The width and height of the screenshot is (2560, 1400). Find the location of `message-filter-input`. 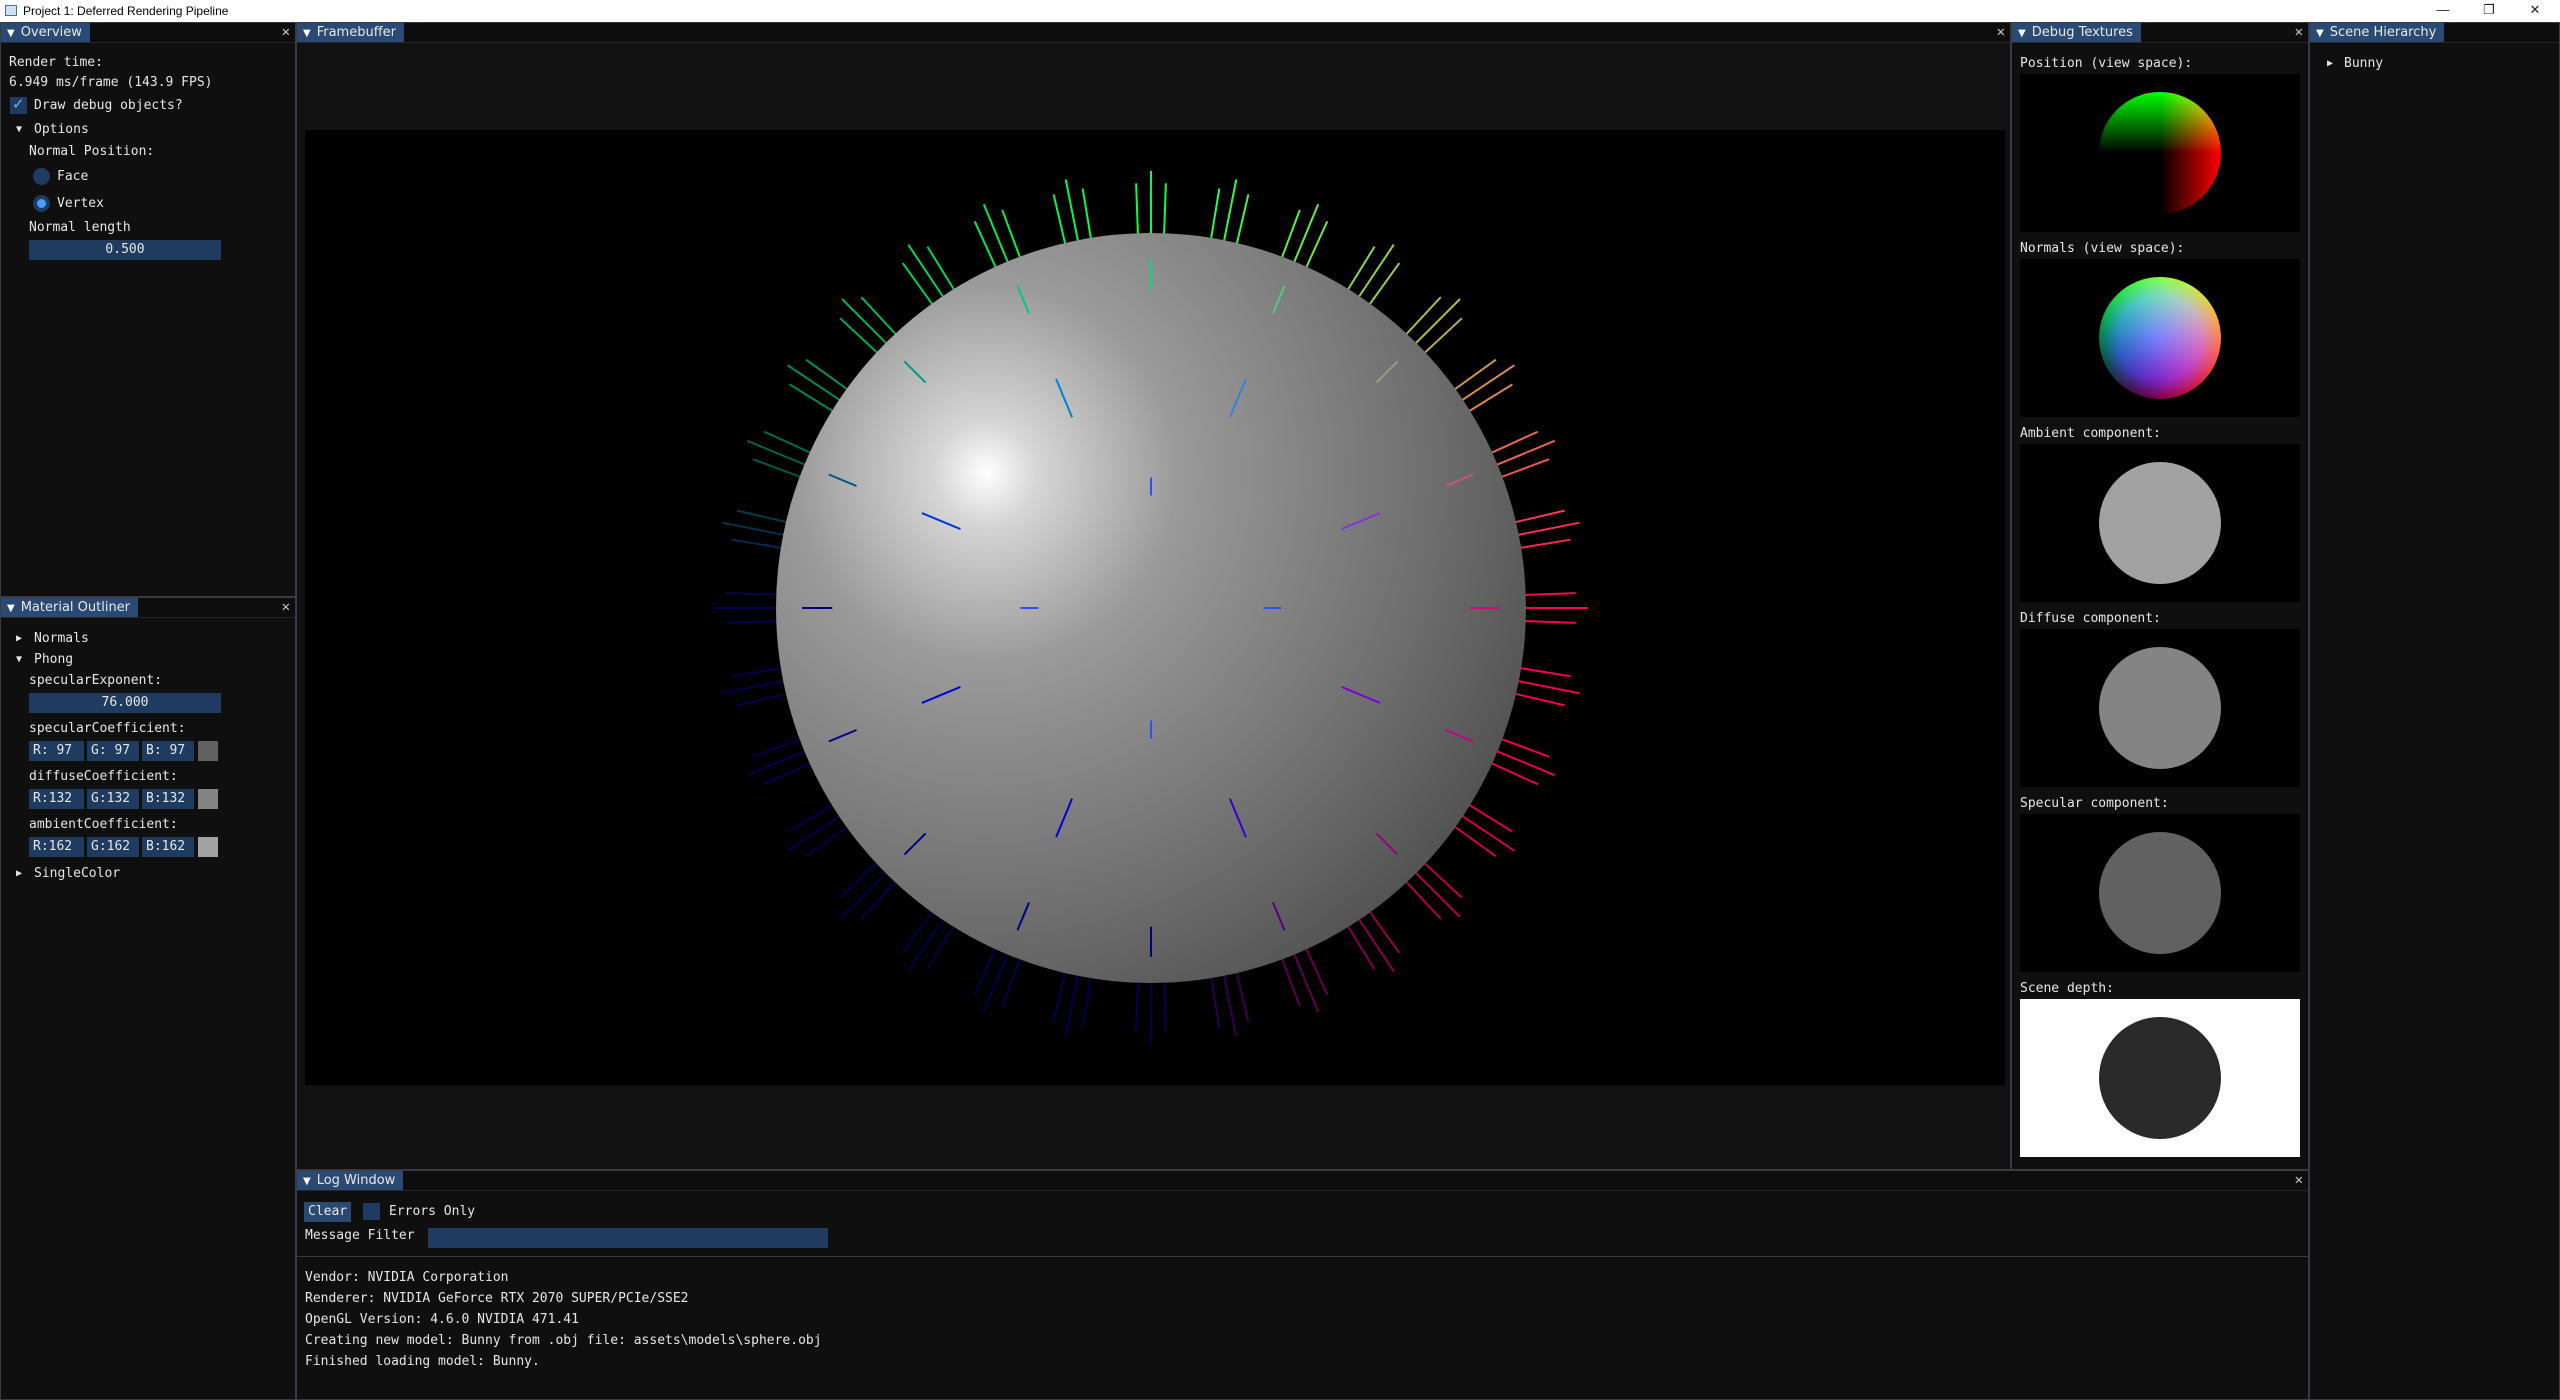

message-filter-input is located at coordinates (628, 1238).